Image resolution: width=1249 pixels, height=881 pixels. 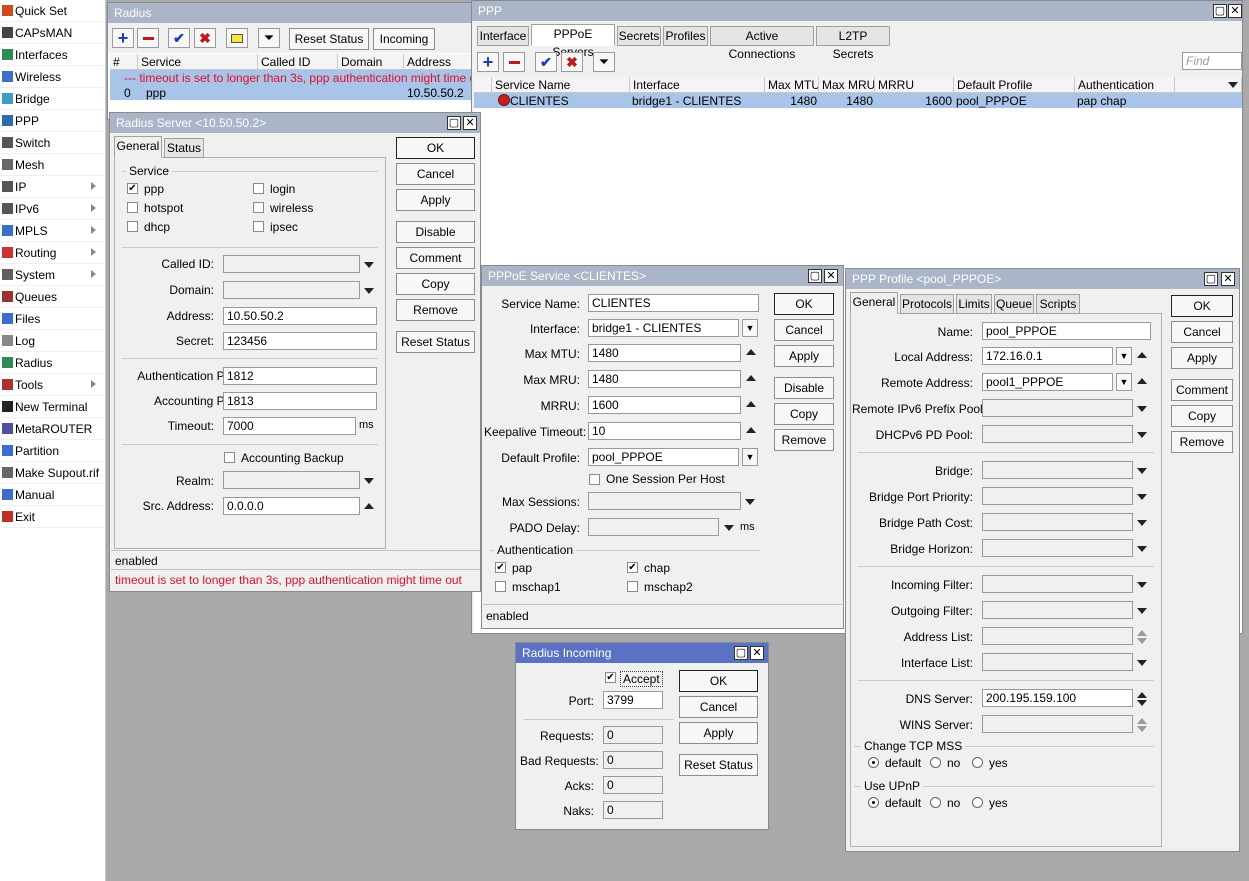 I want to click on local-address-dropdown: ▼, so click(x=1124, y=356).